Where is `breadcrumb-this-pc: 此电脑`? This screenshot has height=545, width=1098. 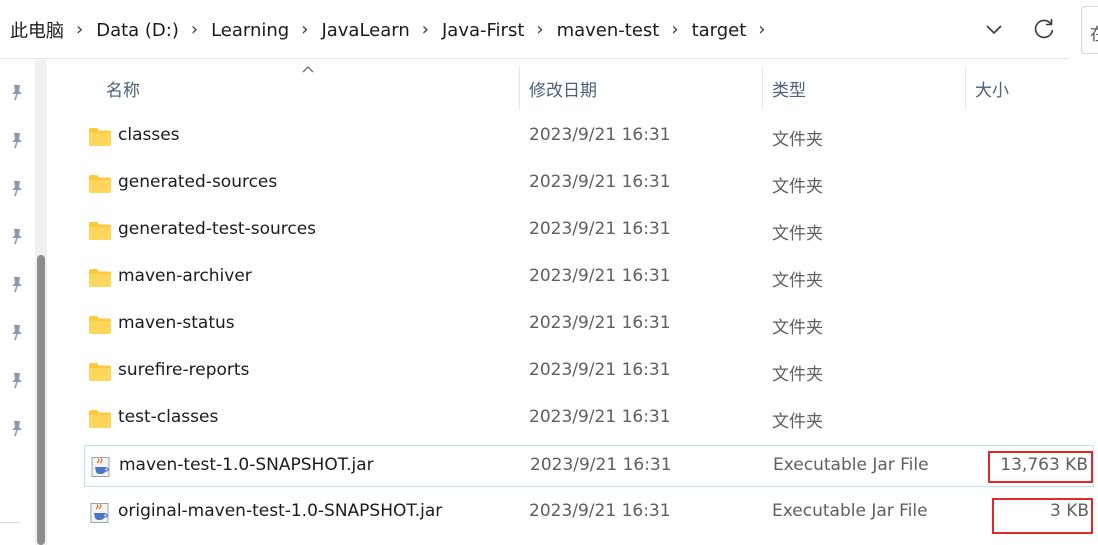
breadcrumb-this-pc: 此电脑 is located at coordinates (37, 30).